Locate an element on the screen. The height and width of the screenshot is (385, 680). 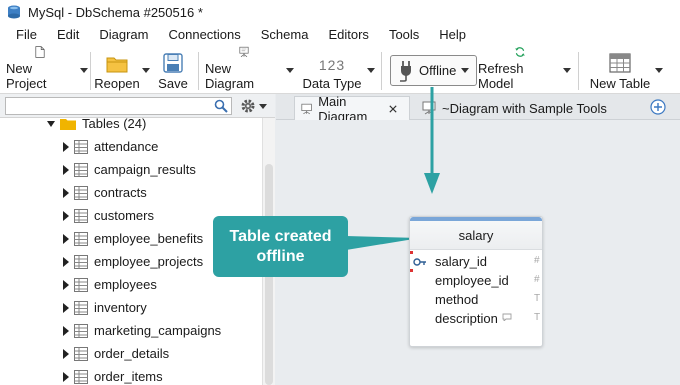
table-column: description T is located at coordinates (477, 319).